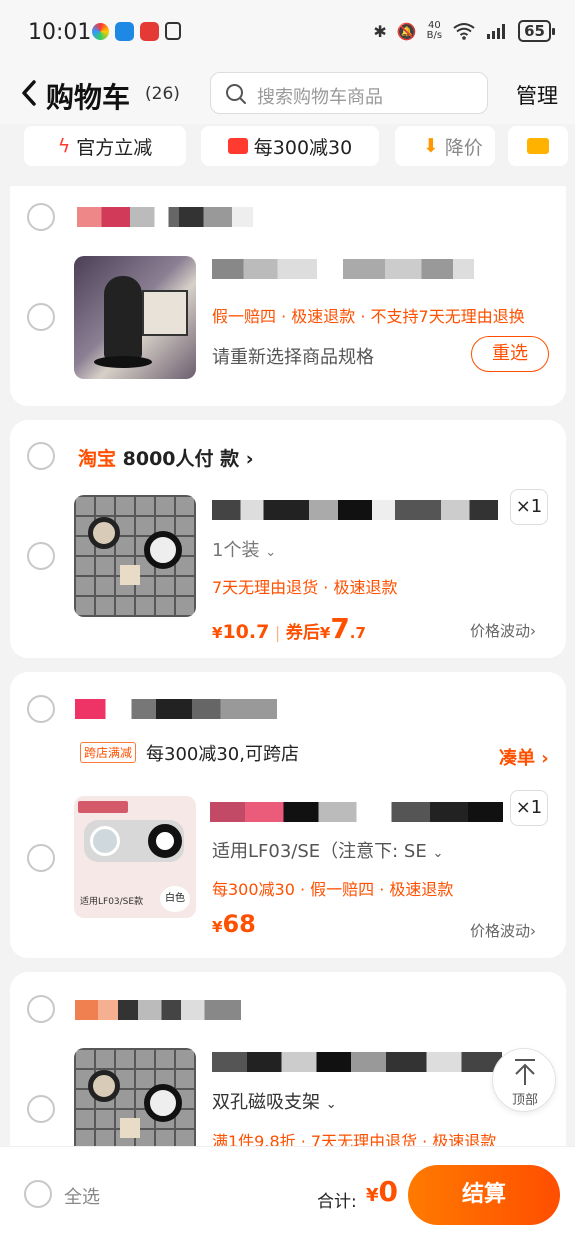 Image resolution: width=575 pixels, height=1243 pixels. Describe the element at coordinates (380, 31) in the screenshot. I see `bluetooth-icon: ✱` at that location.